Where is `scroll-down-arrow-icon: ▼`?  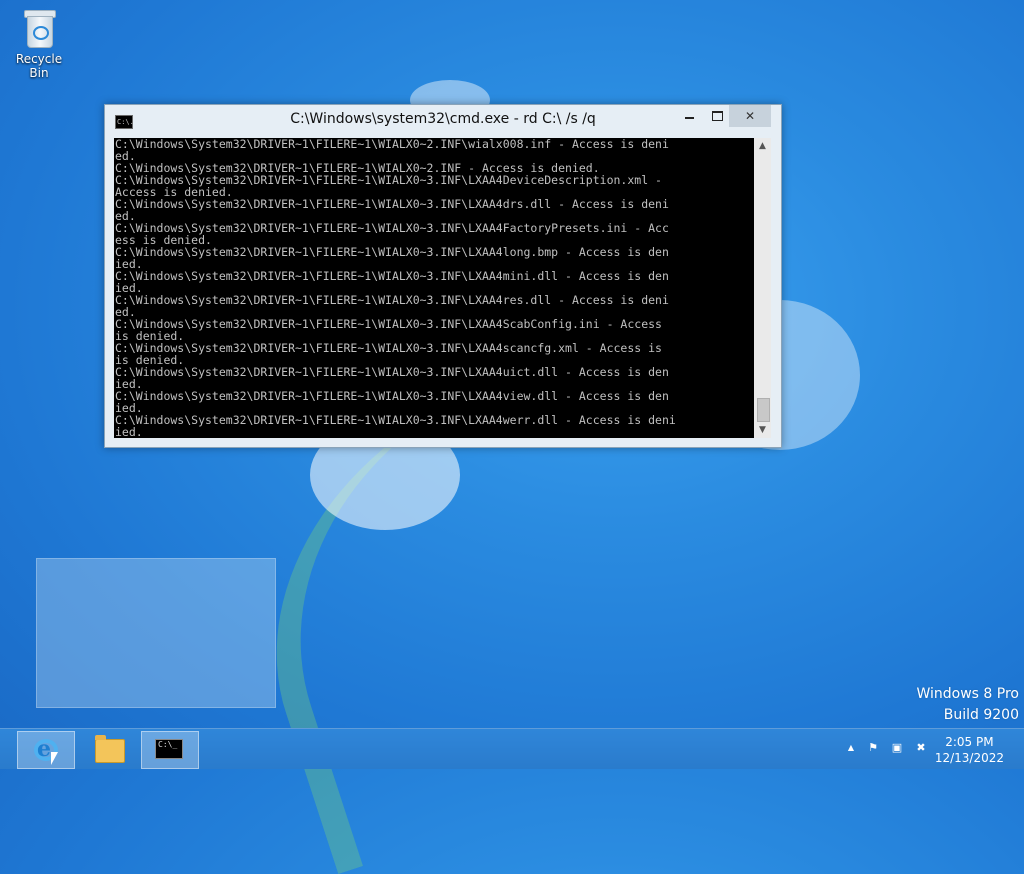
scroll-down-arrow-icon: ▼ is located at coordinates (762, 430).